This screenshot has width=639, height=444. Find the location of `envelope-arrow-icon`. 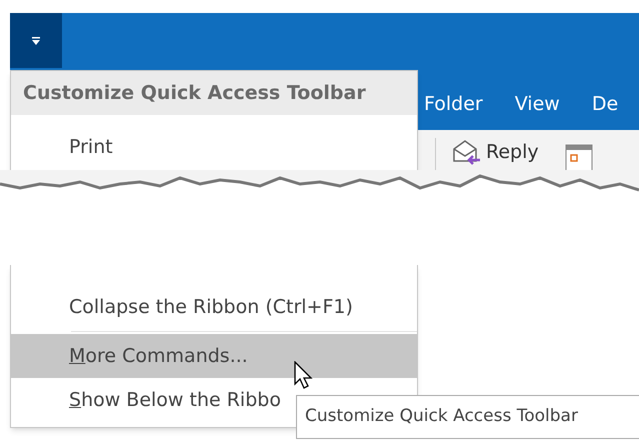

envelope-arrow-icon is located at coordinates (467, 152).